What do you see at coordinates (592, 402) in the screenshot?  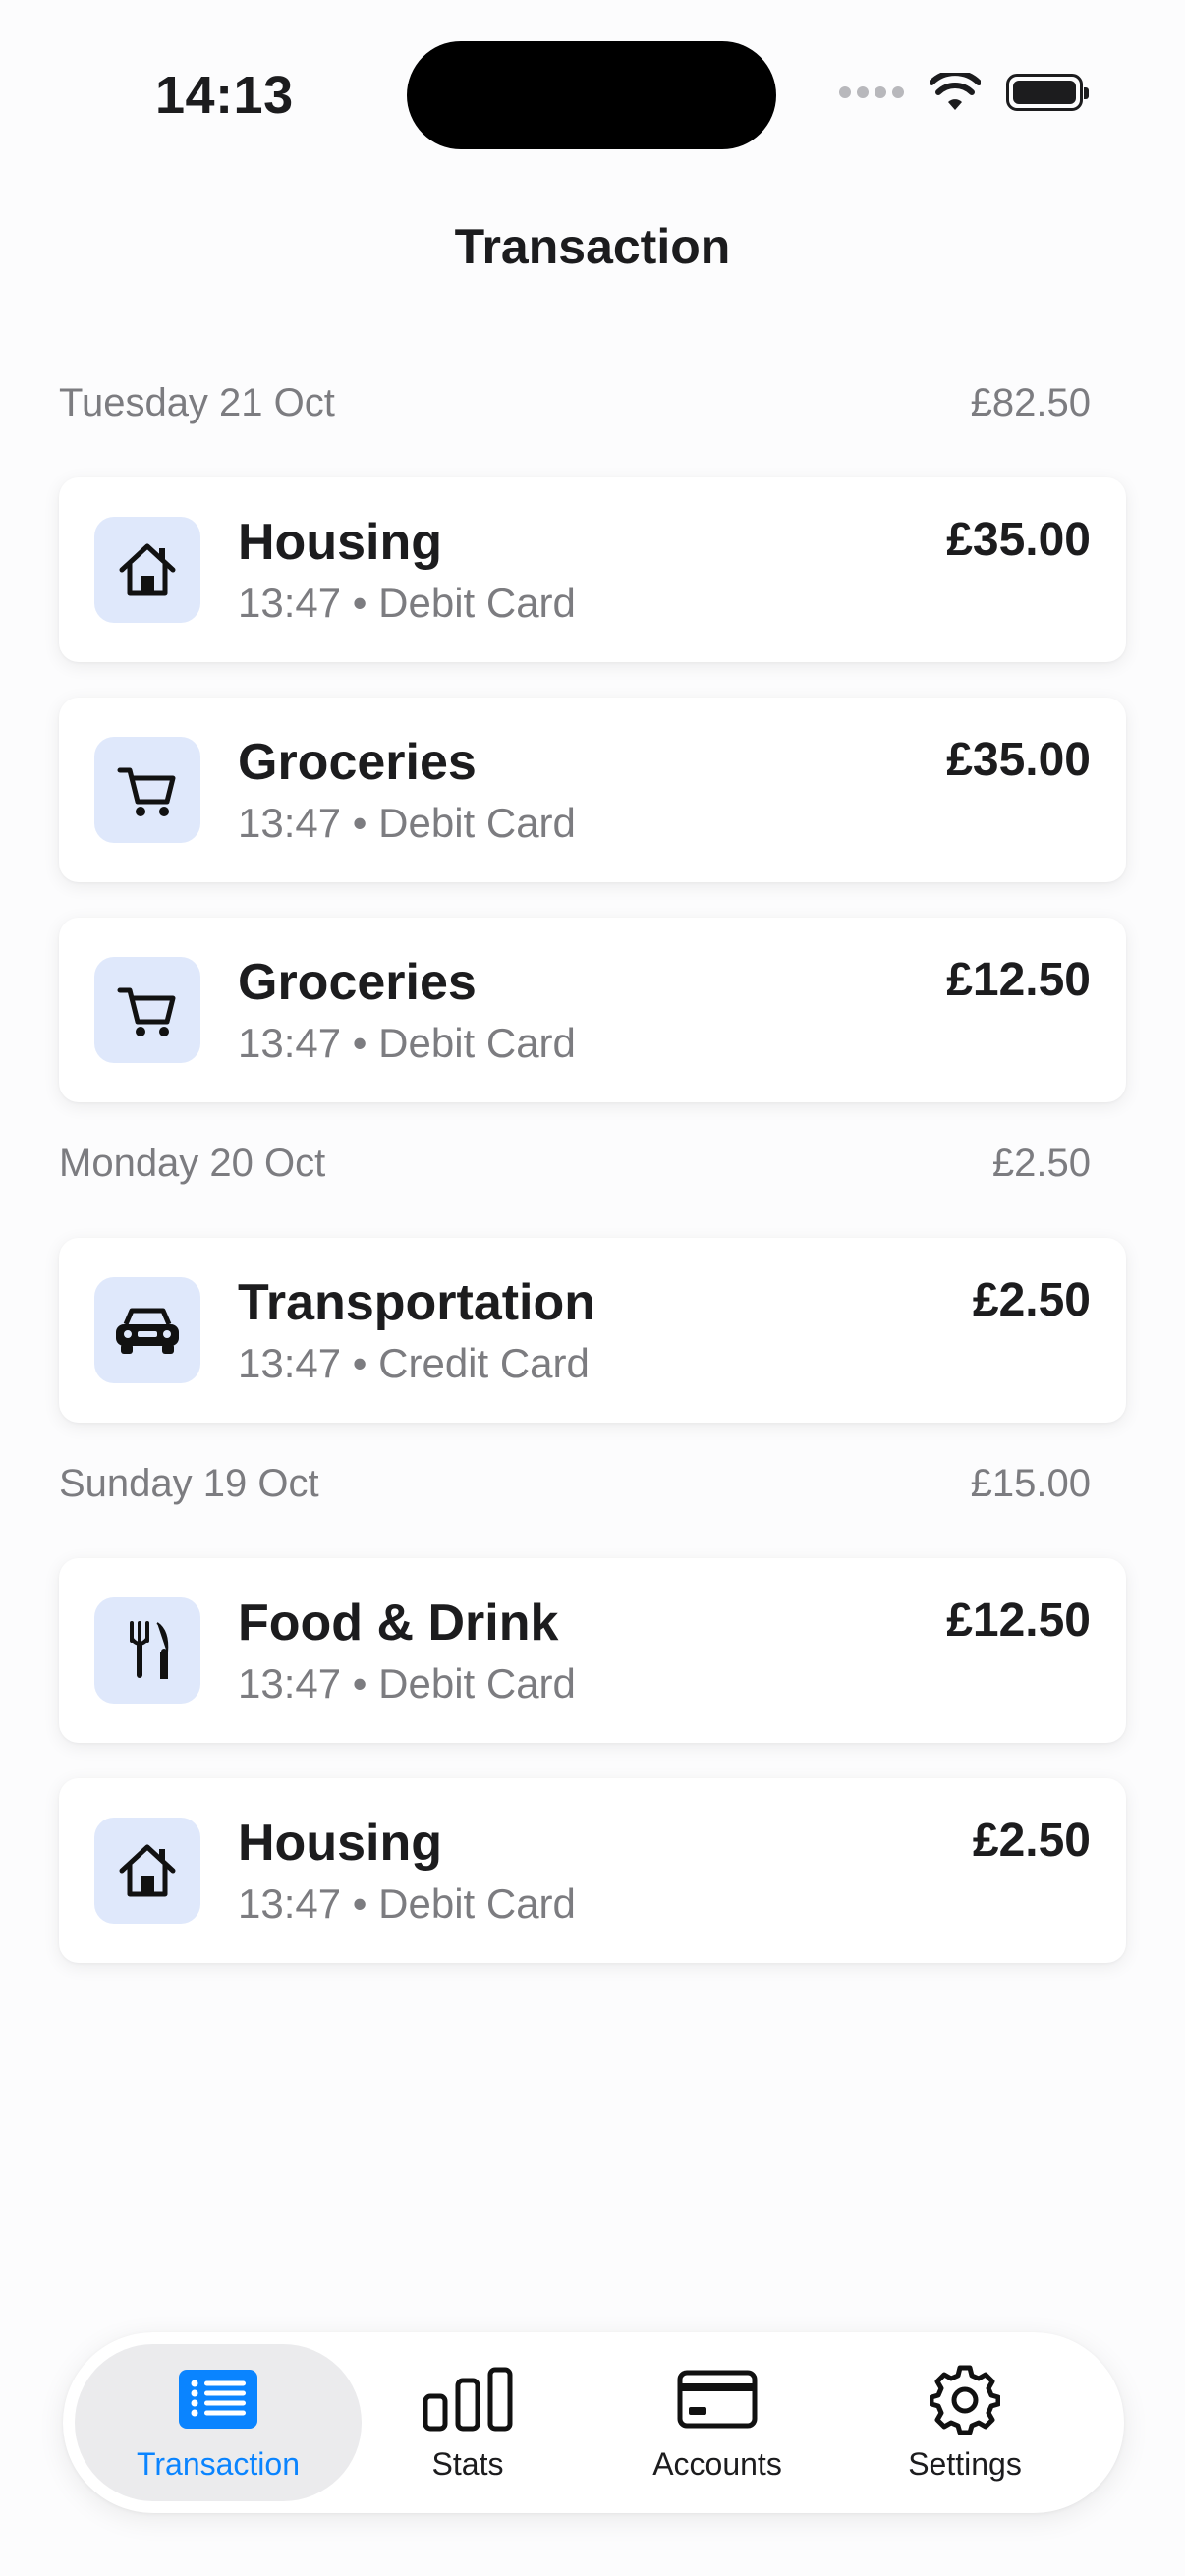 I see `section-header: Tuesday 21 Oct £82.50` at bounding box center [592, 402].